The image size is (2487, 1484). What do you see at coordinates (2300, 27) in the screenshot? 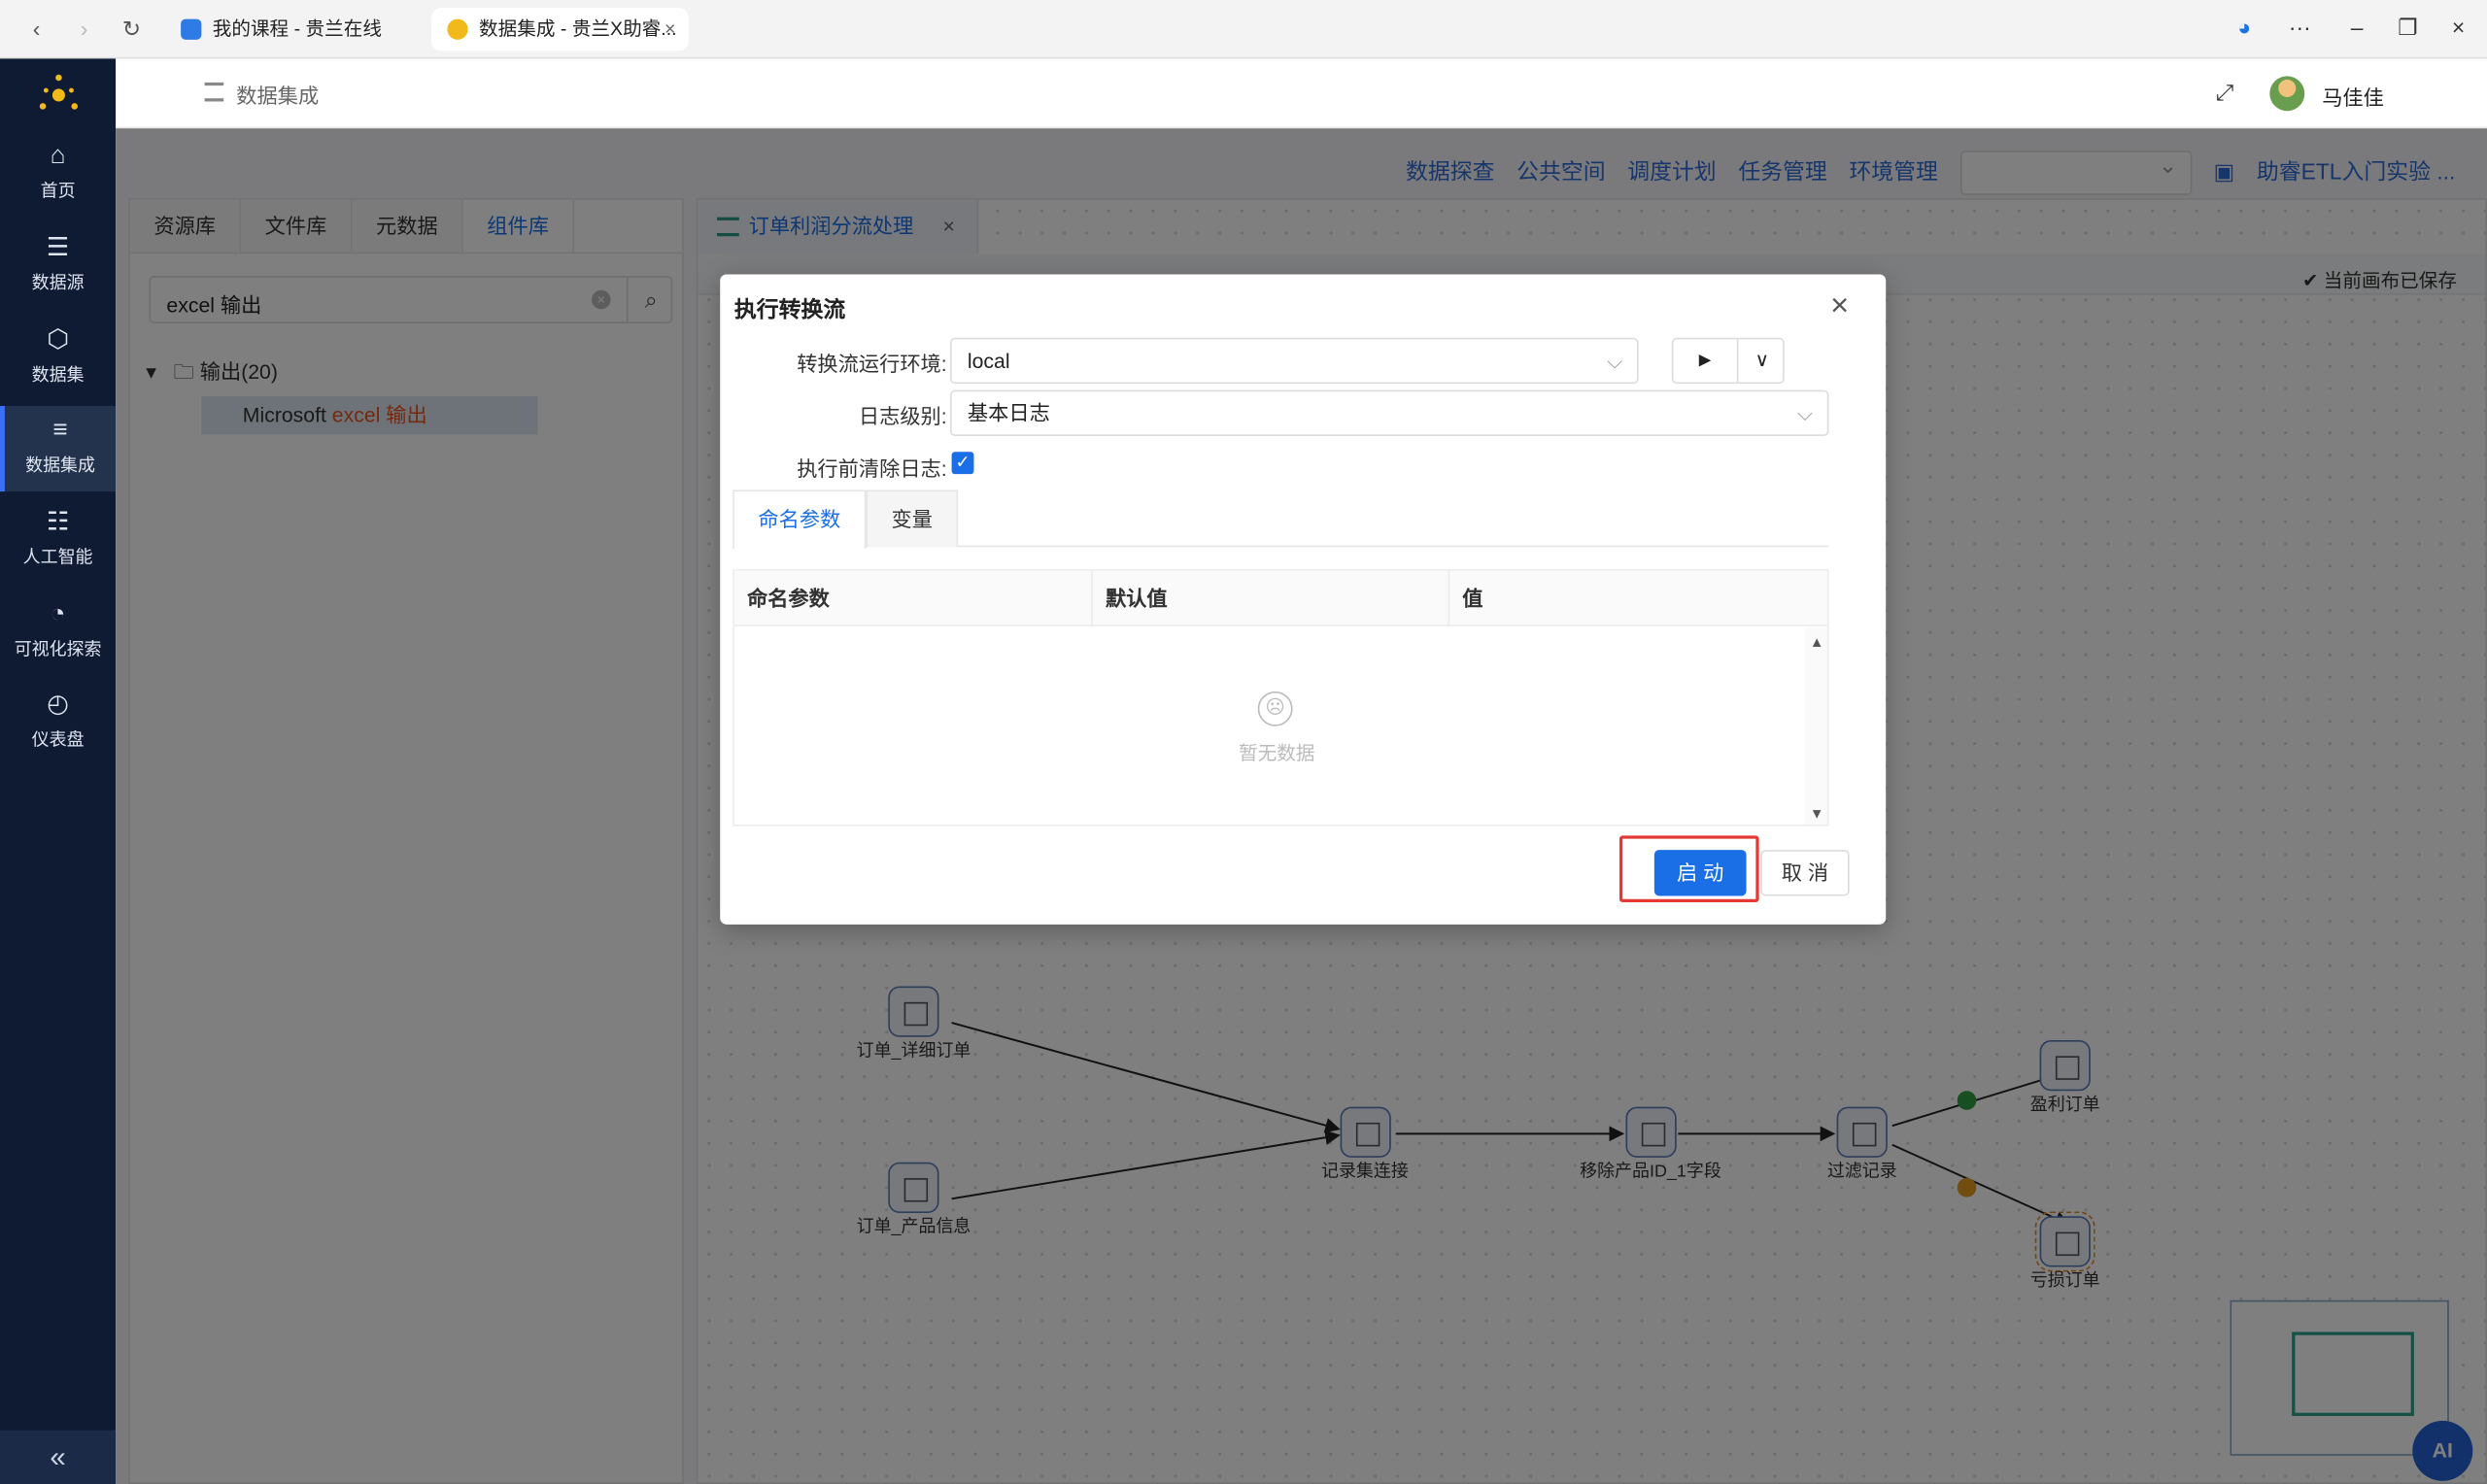
I see `more-icon: ···` at bounding box center [2300, 27].